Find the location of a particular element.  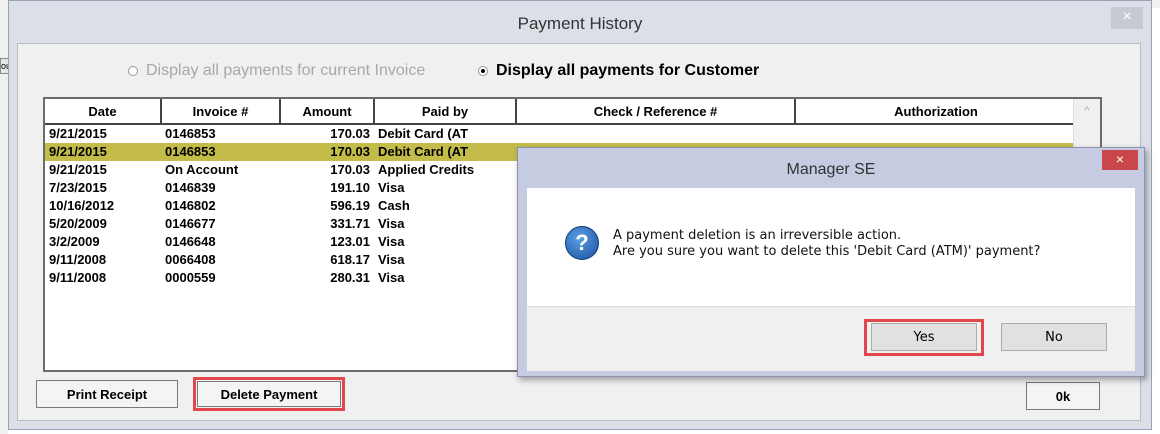

cell-date: 7/23/2015 is located at coordinates (78, 187).